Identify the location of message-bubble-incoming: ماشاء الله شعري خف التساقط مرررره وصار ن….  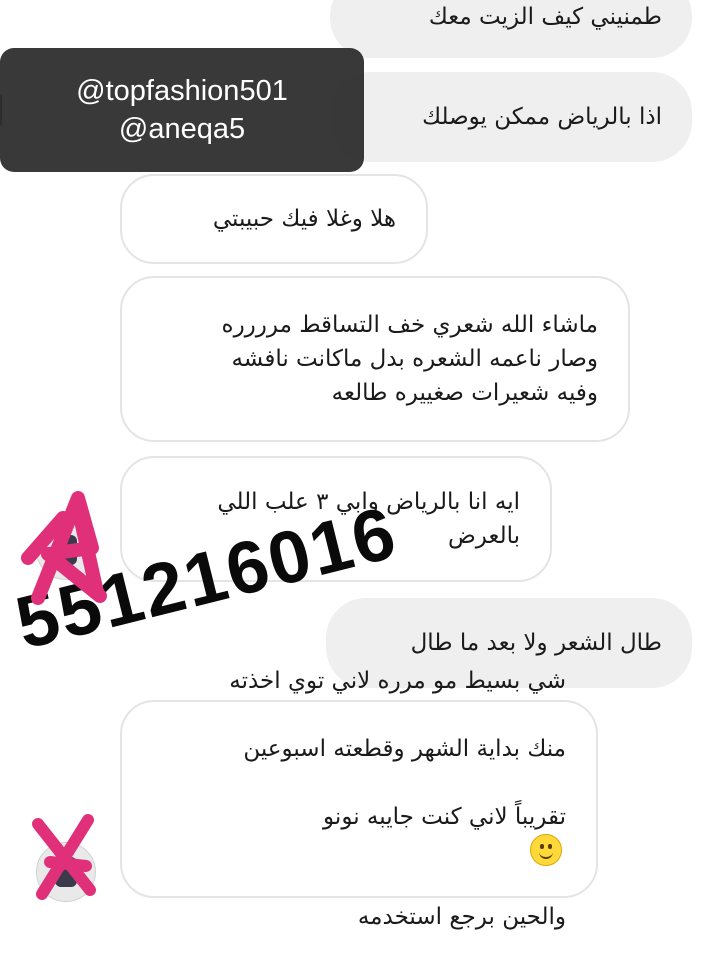
(375, 359).